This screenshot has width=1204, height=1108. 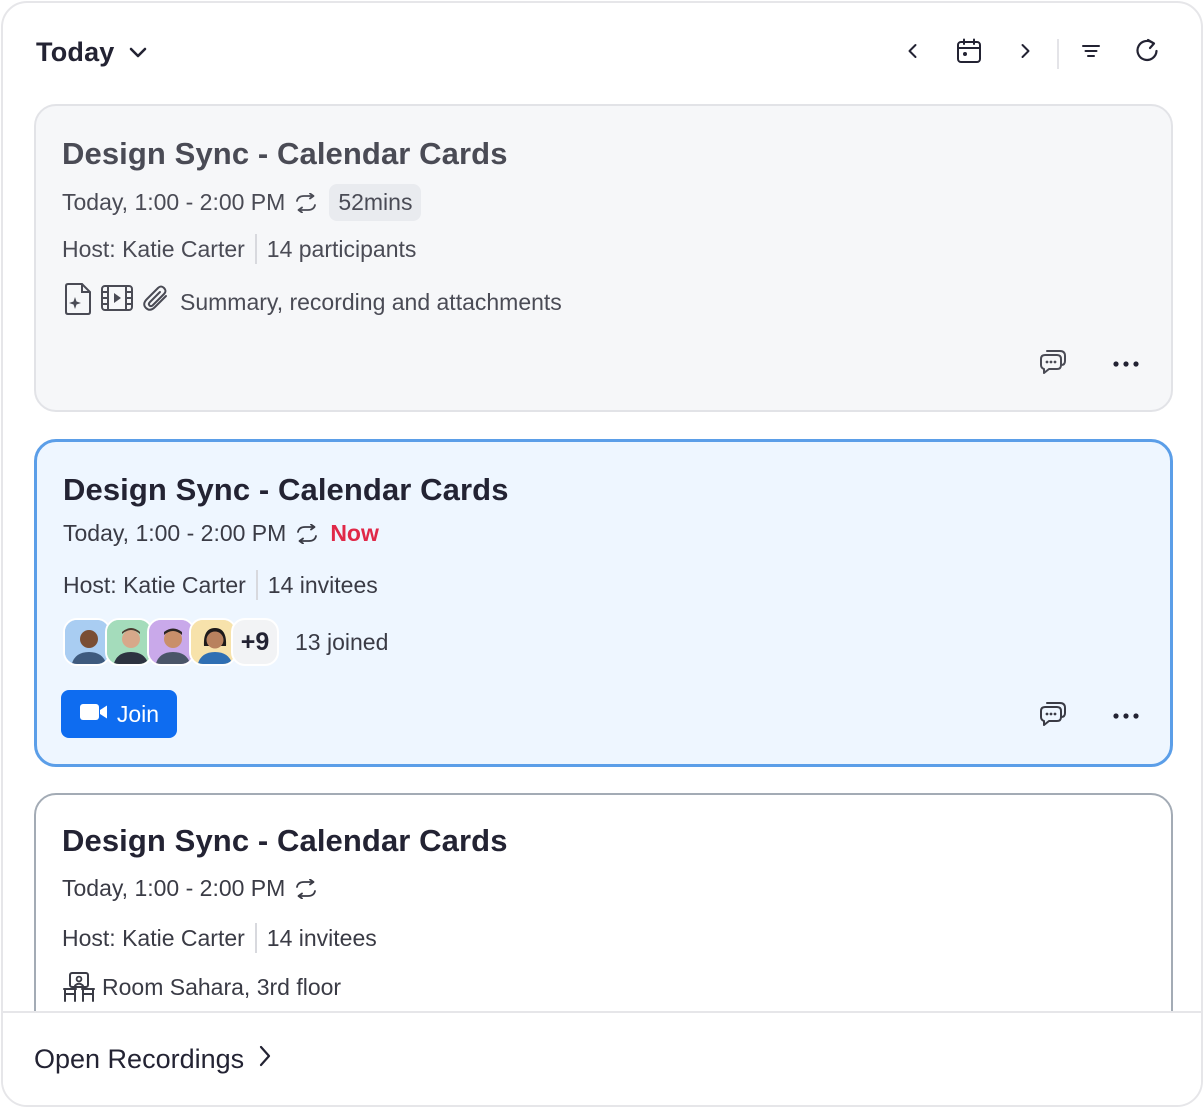 I want to click on meeting-host-row: Host: Katie Carter 14 participants, so click(x=239, y=249).